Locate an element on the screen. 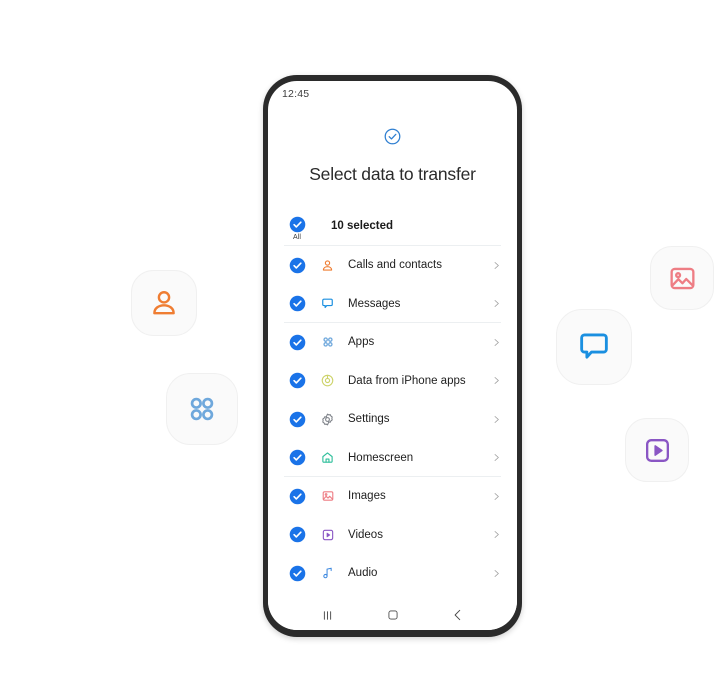 This screenshot has width=720, height=690. list-item-videos: Videos is located at coordinates (392, 535).